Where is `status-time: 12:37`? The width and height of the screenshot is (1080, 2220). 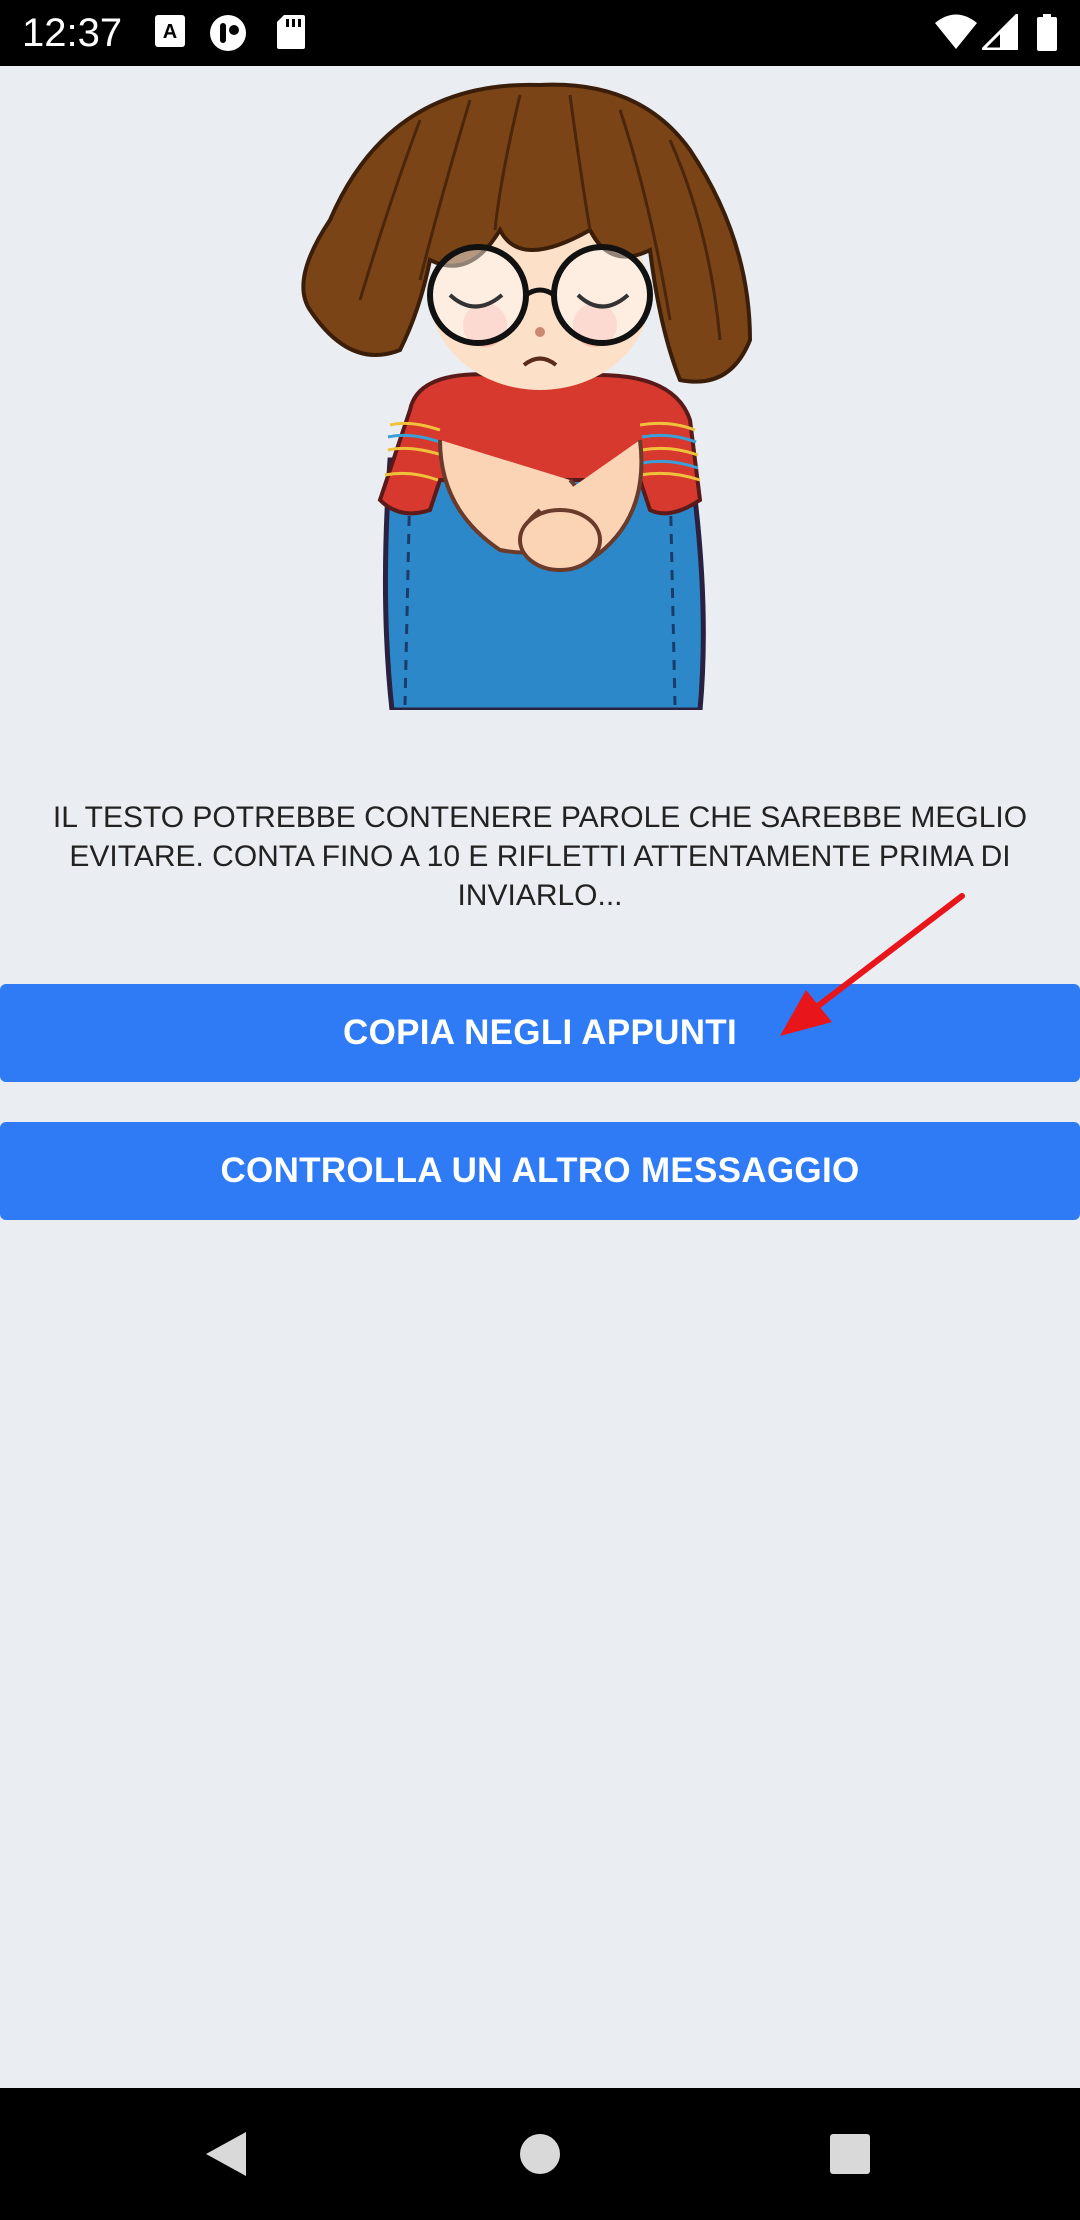
status-time: 12:37 is located at coordinates (72, 33).